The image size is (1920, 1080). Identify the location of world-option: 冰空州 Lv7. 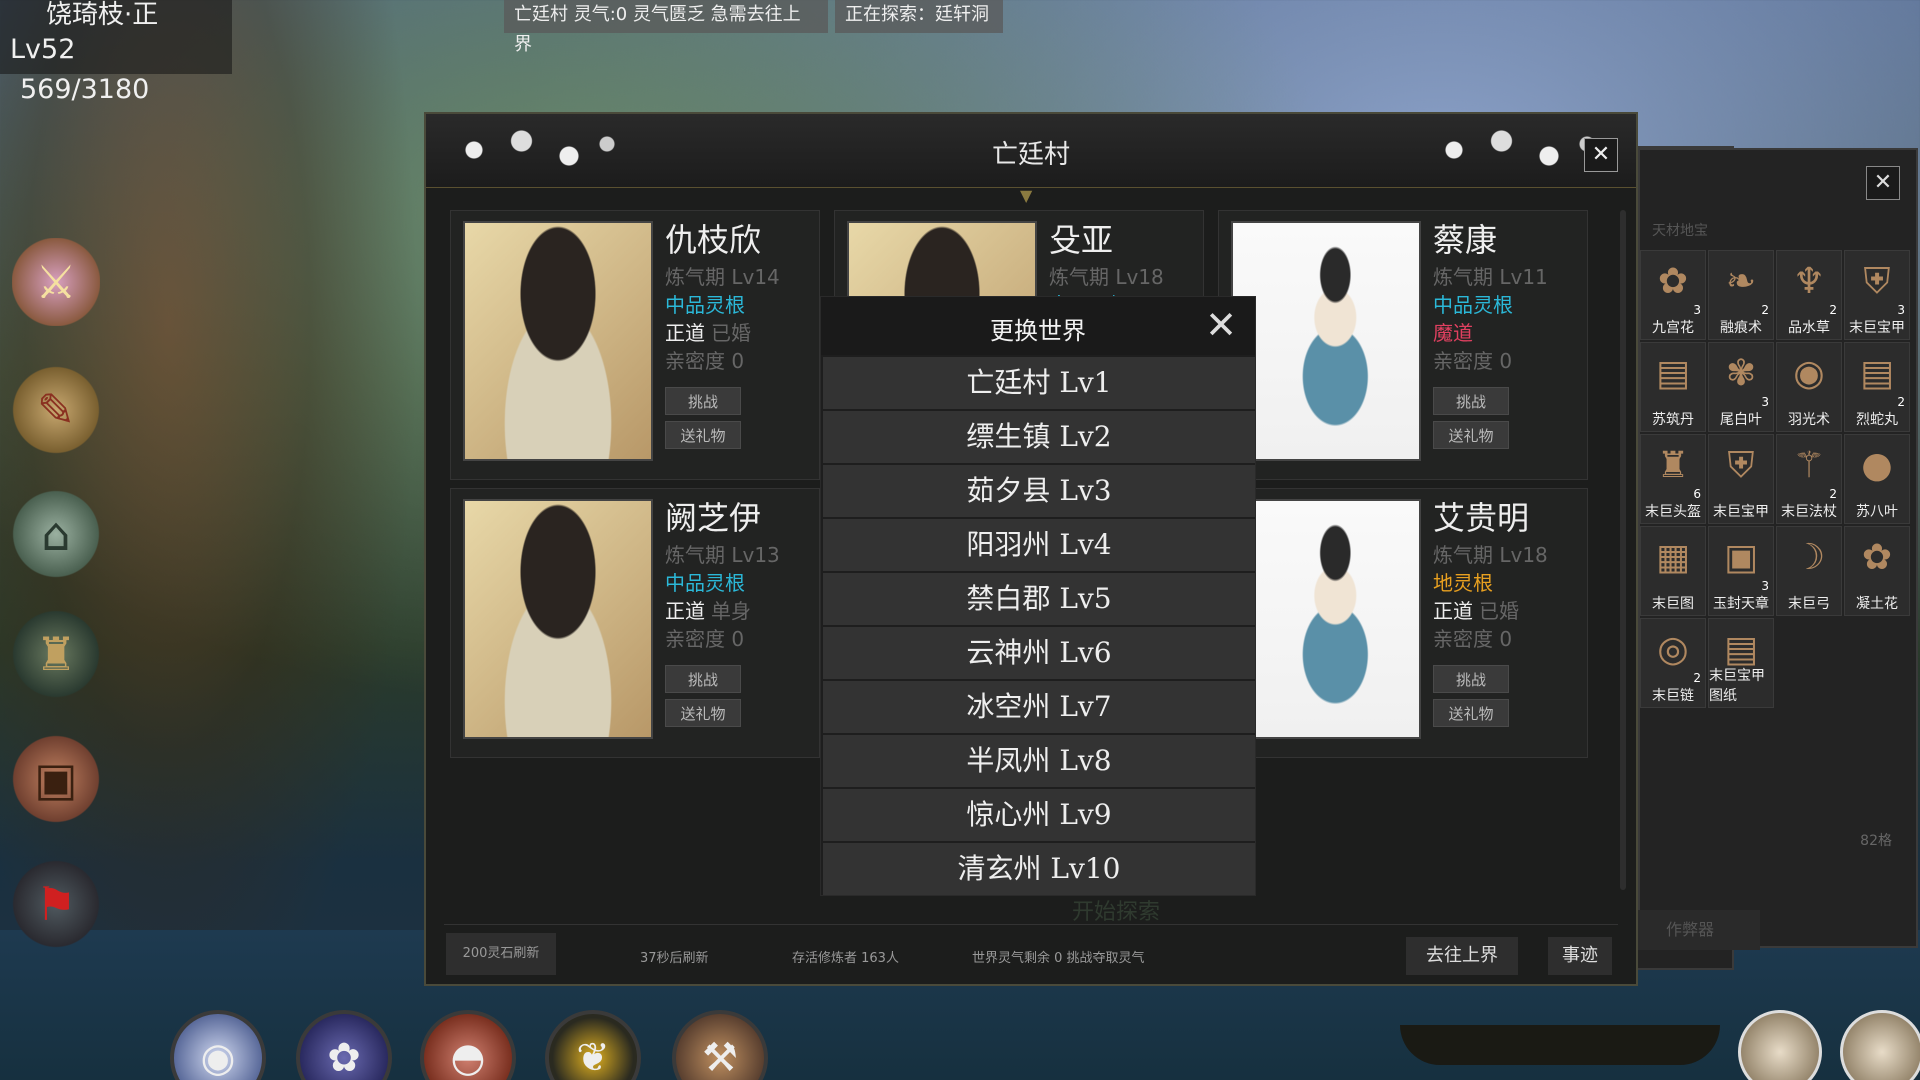
(1039, 707).